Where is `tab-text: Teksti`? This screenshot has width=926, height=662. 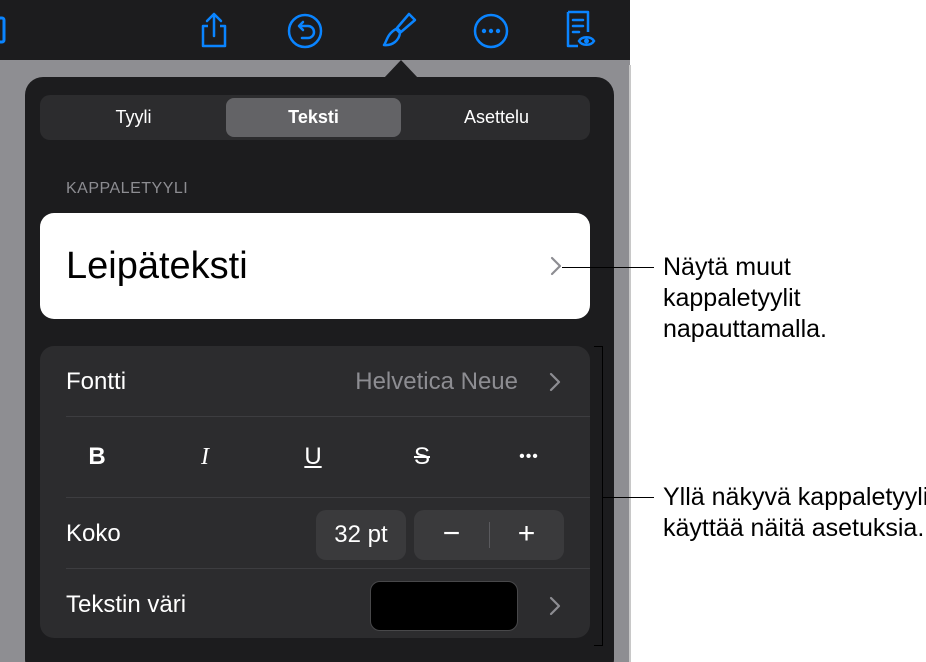
tab-text: Teksti is located at coordinates (313, 117).